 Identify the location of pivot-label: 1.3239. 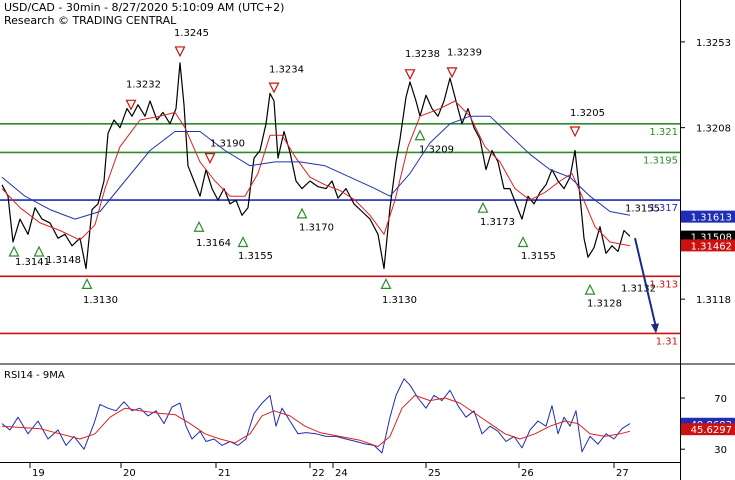
(464, 52).